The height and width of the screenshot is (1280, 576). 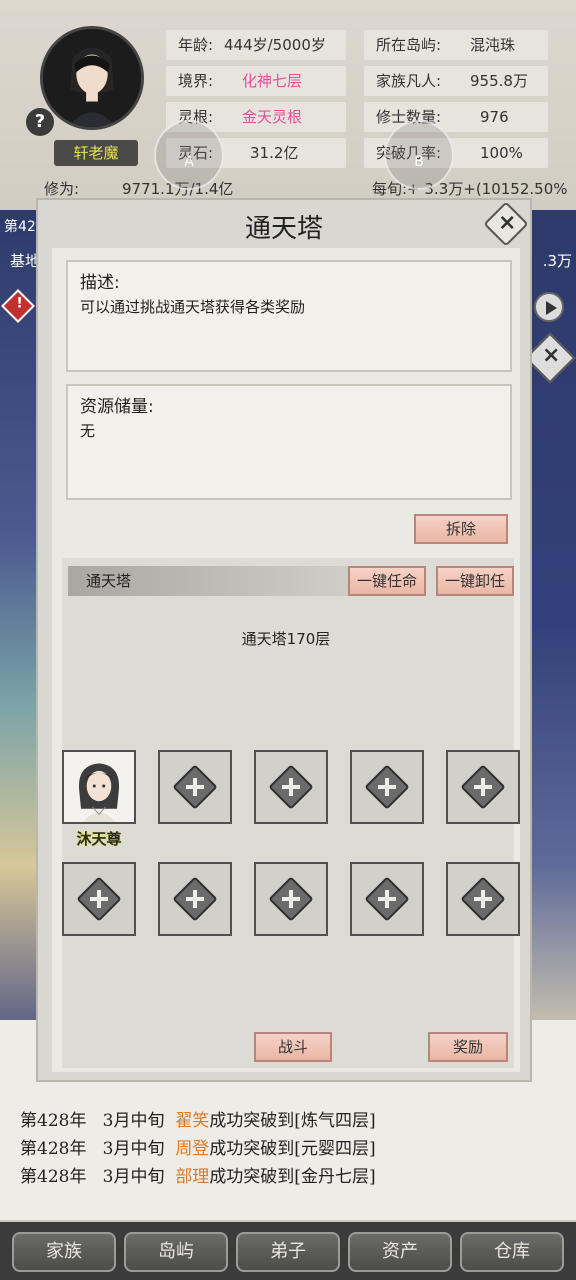 I want to click on nav-family: 家族, so click(x=64, y=1252).